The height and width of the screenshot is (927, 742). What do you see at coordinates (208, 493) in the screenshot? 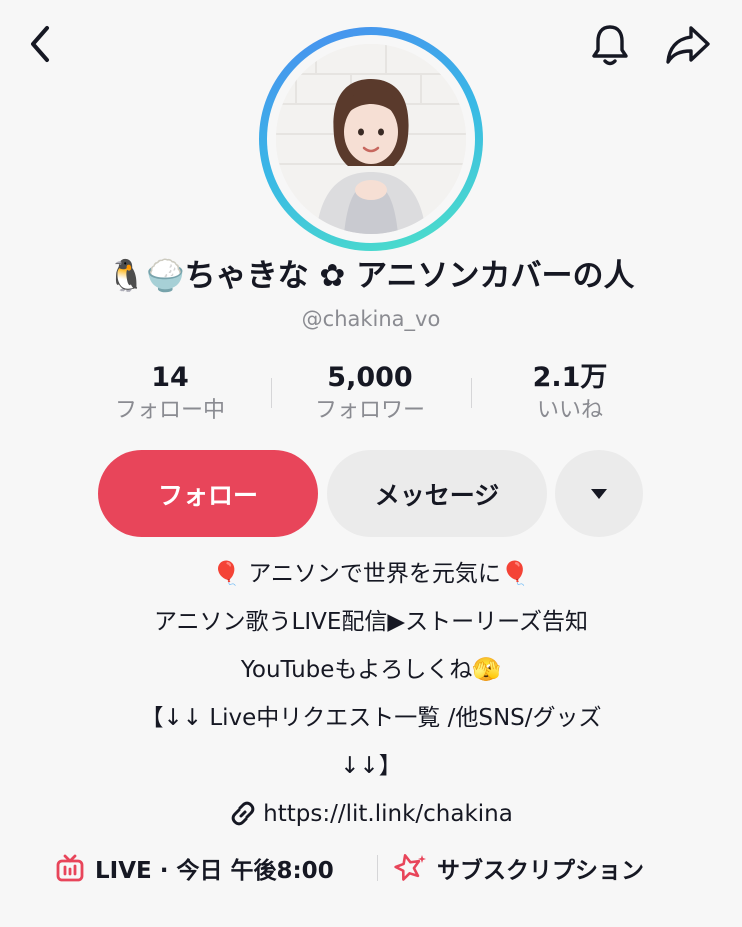
I see `follow-button: フォロー` at bounding box center [208, 493].